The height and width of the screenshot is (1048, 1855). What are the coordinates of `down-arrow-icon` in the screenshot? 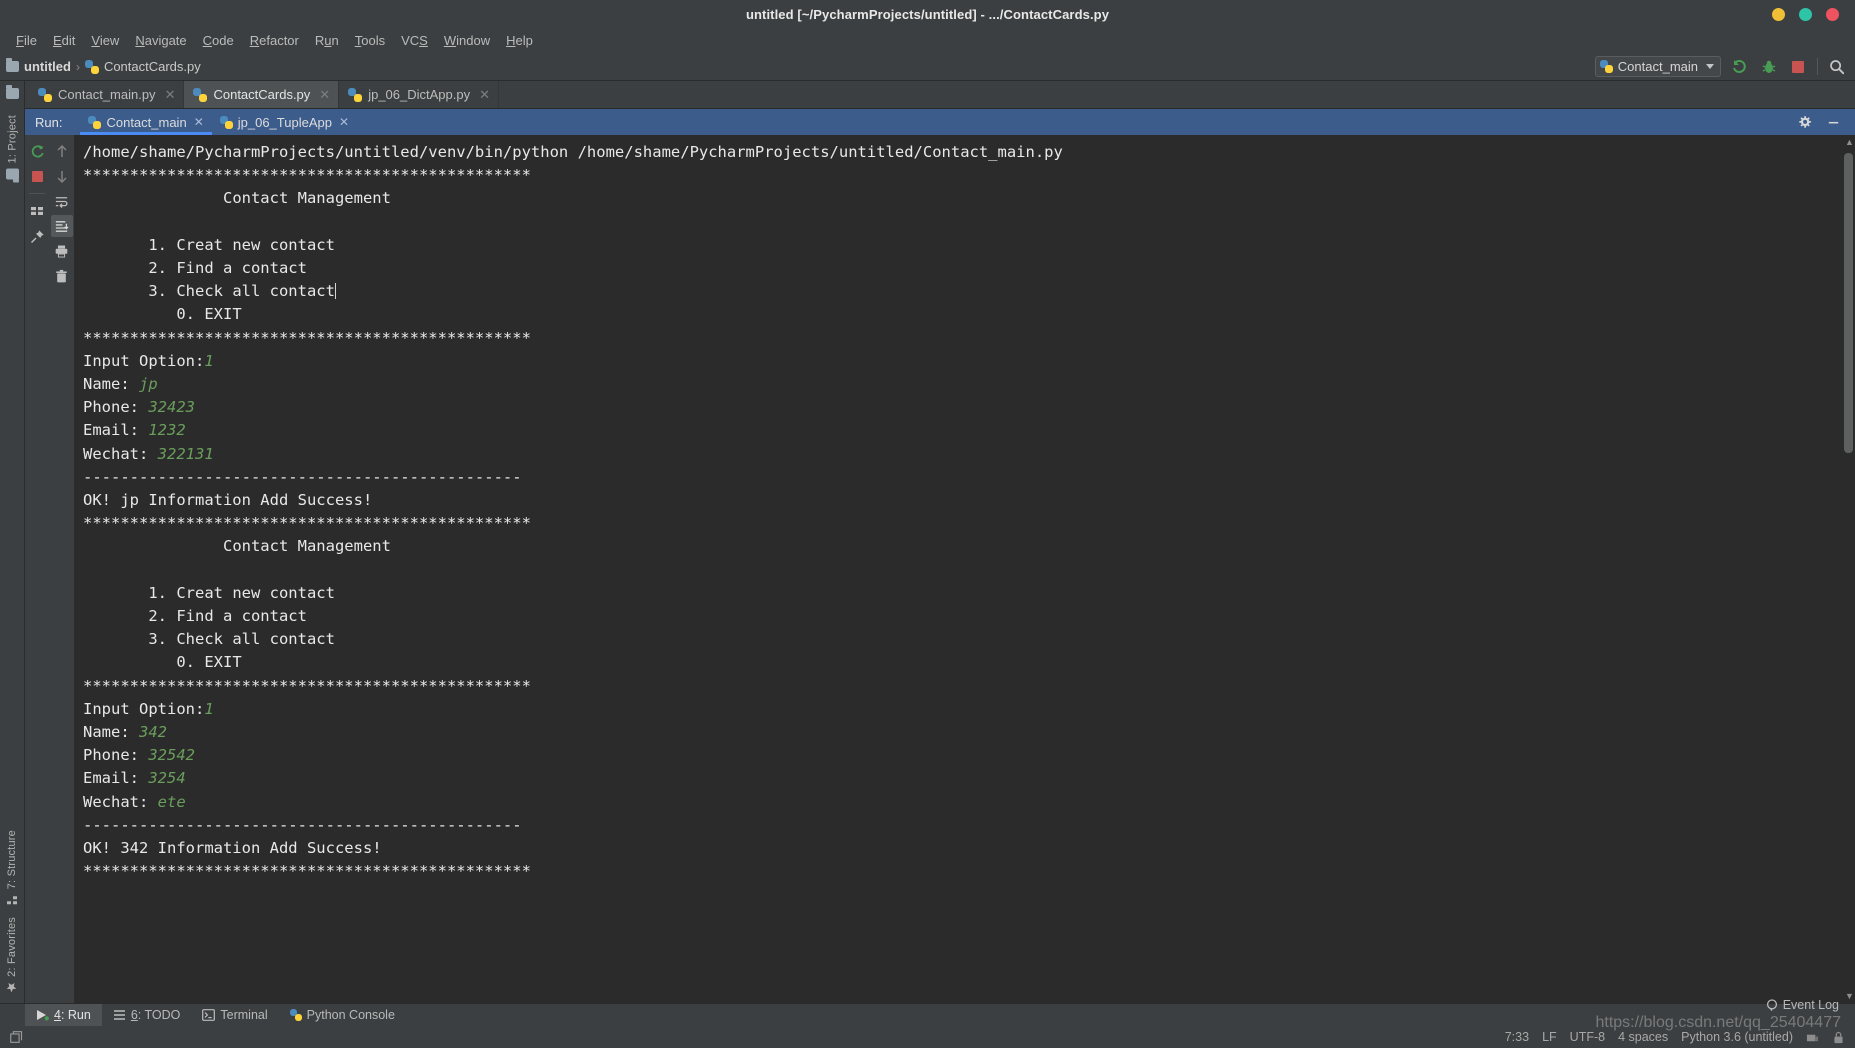 It's located at (61, 176).